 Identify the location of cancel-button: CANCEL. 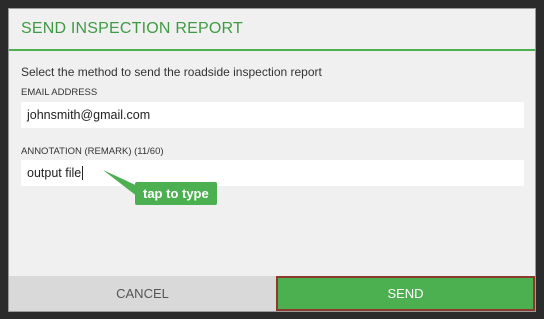
(142, 293).